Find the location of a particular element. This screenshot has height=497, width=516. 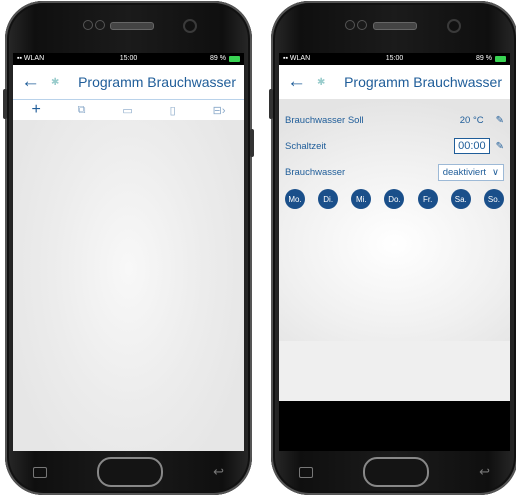

day-saturday: Sa. is located at coordinates (460, 199).